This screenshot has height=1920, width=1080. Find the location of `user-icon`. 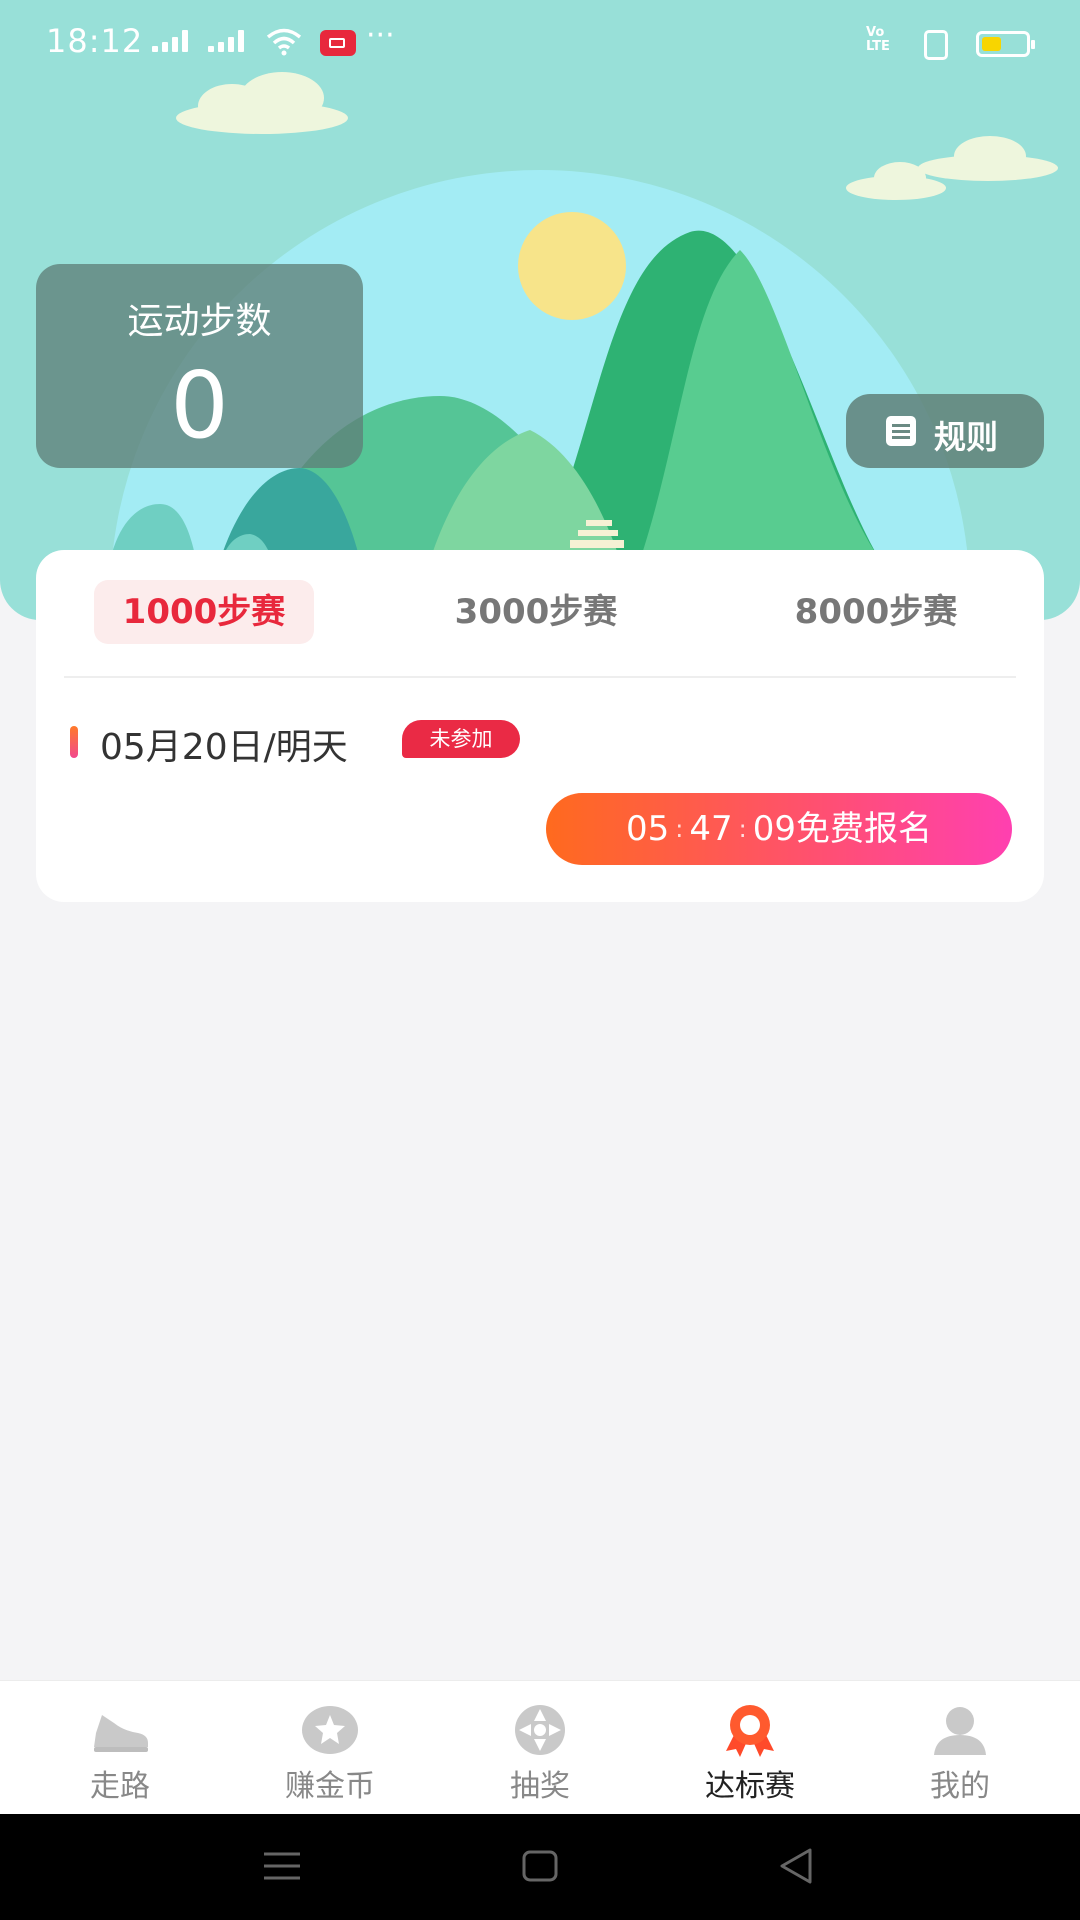

user-icon is located at coordinates (960, 1731).